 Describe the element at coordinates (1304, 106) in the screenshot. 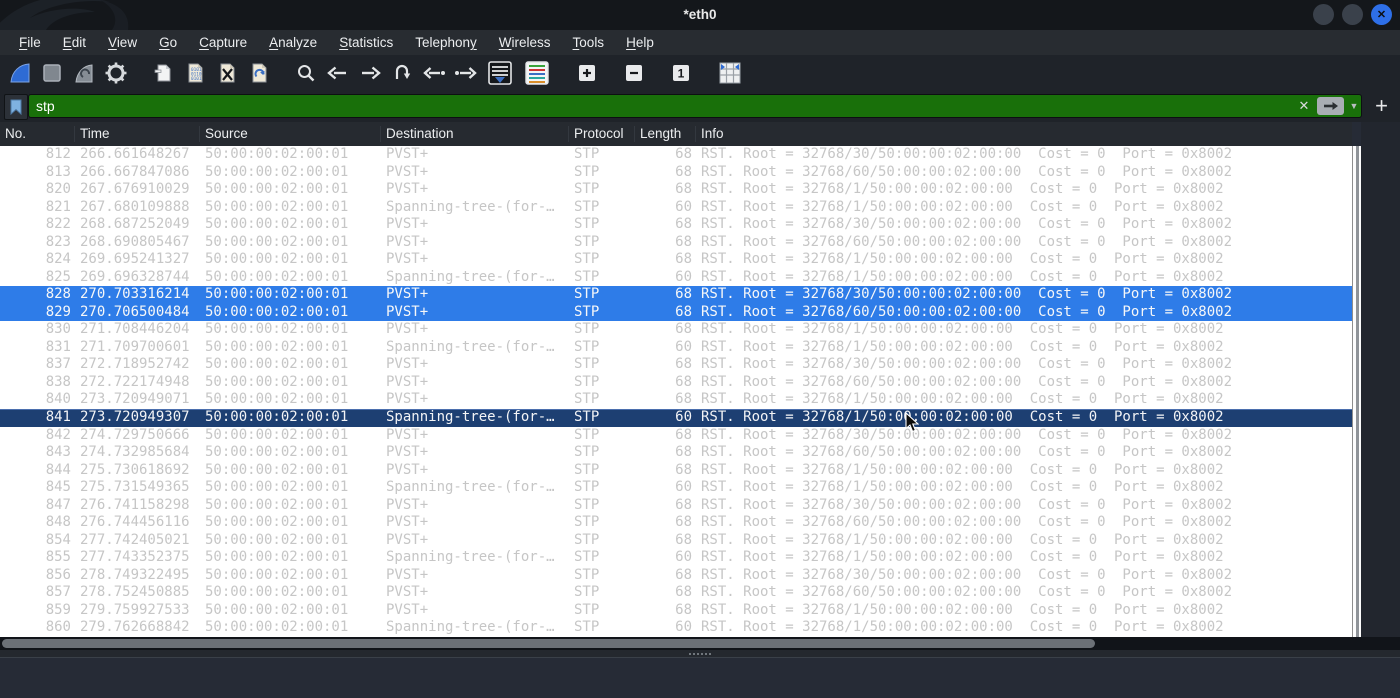

I see `filter-clear-icon: ✕` at that location.